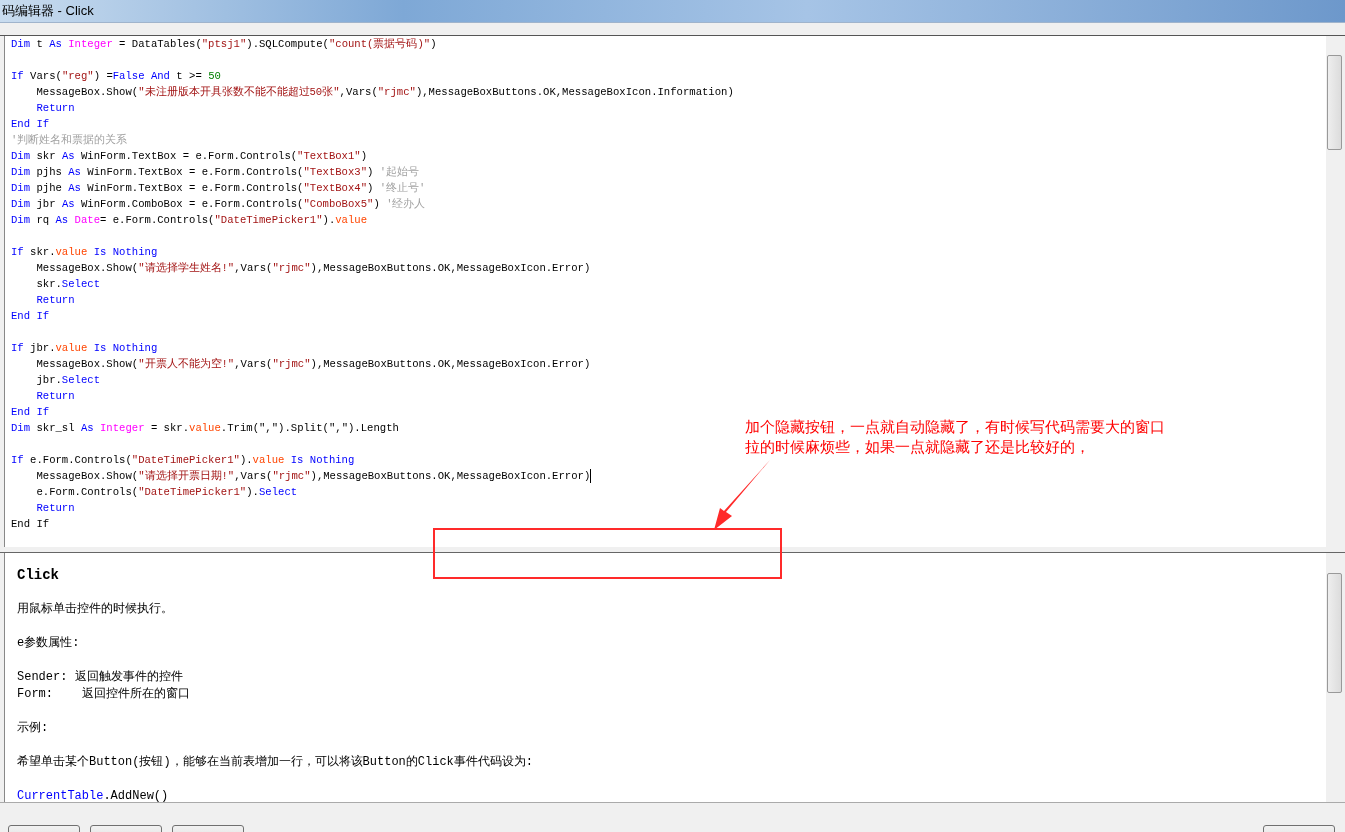 The height and width of the screenshot is (832, 1345). I want to click on help-text: e参数属性:, so click(48, 643).